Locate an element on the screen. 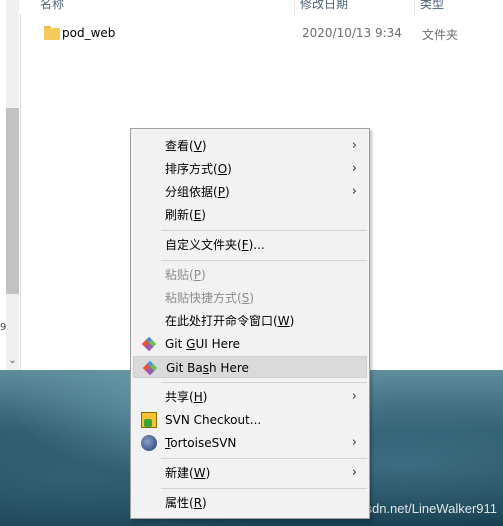  file-type: 文件夹 is located at coordinates (440, 35).